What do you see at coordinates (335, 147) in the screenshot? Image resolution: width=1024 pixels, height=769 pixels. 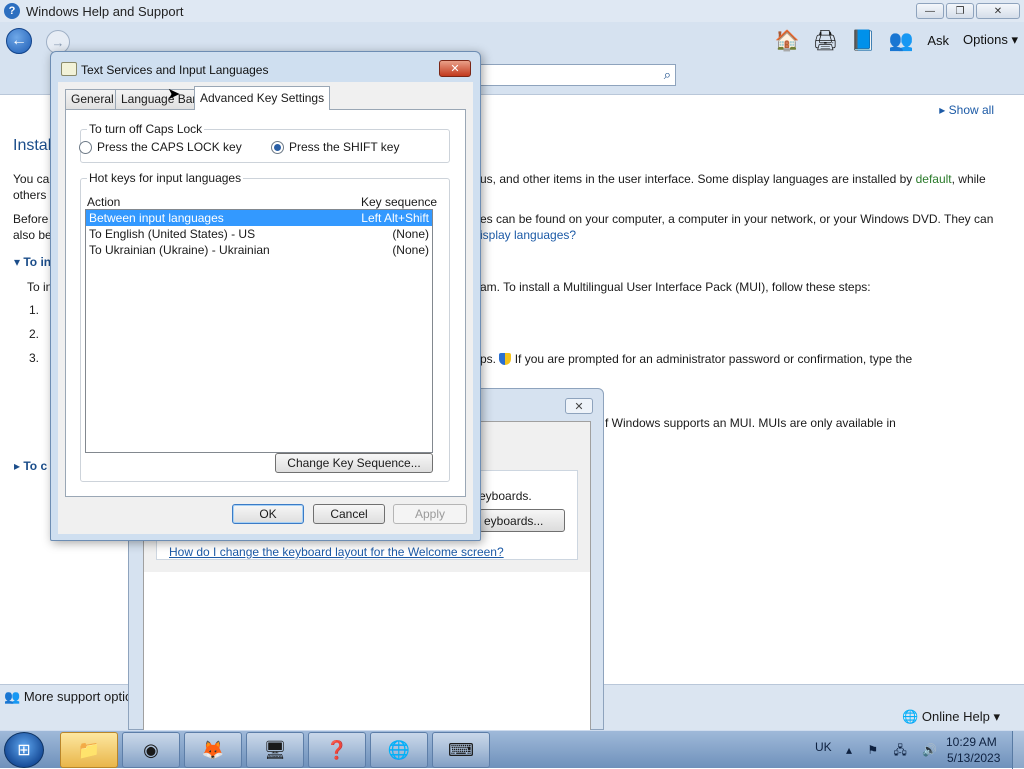 I see `shift-key-radio: Press the SHIFT key` at bounding box center [335, 147].